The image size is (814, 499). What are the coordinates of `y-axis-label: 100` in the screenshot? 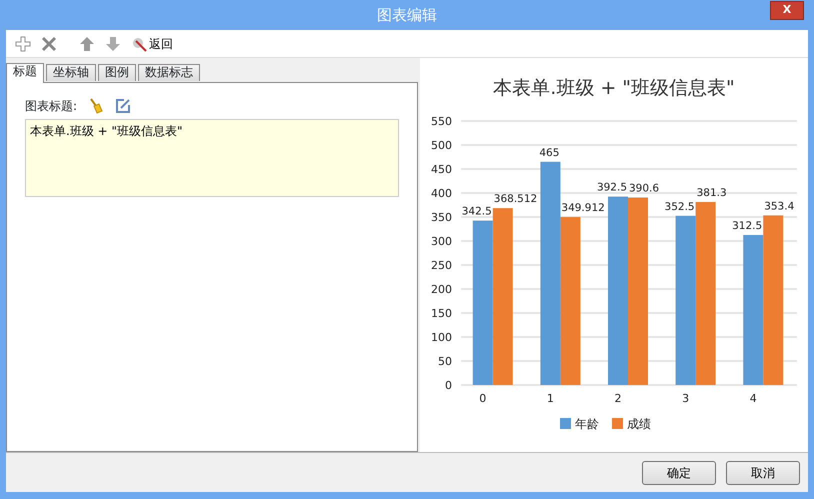 It's located at (441, 337).